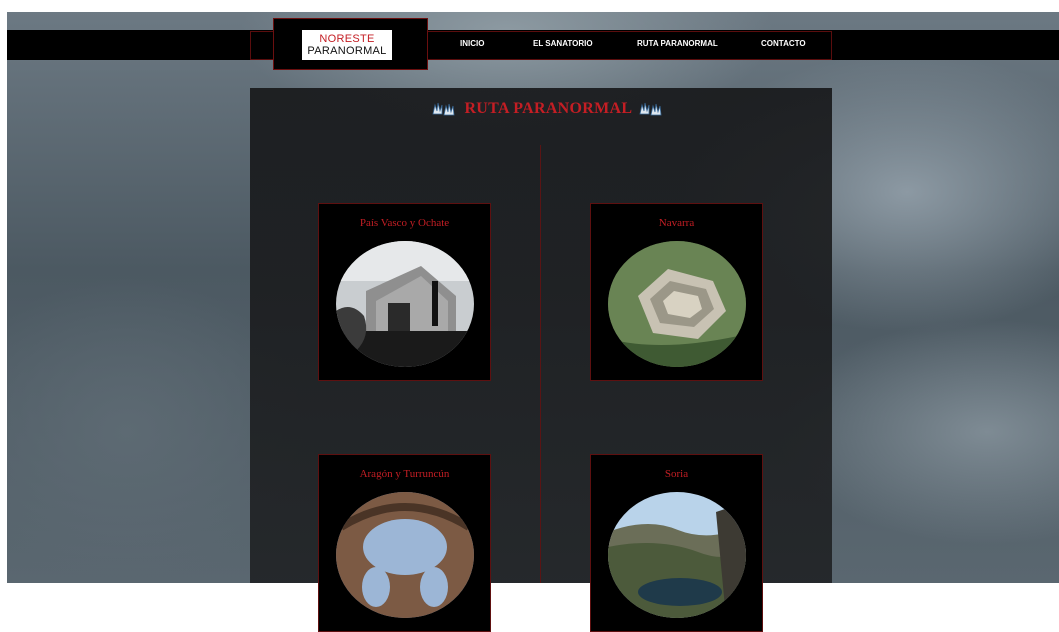 This screenshot has width=1059, height=632. I want to click on site-logo: NORESTE PARANORMAL, so click(347, 45).